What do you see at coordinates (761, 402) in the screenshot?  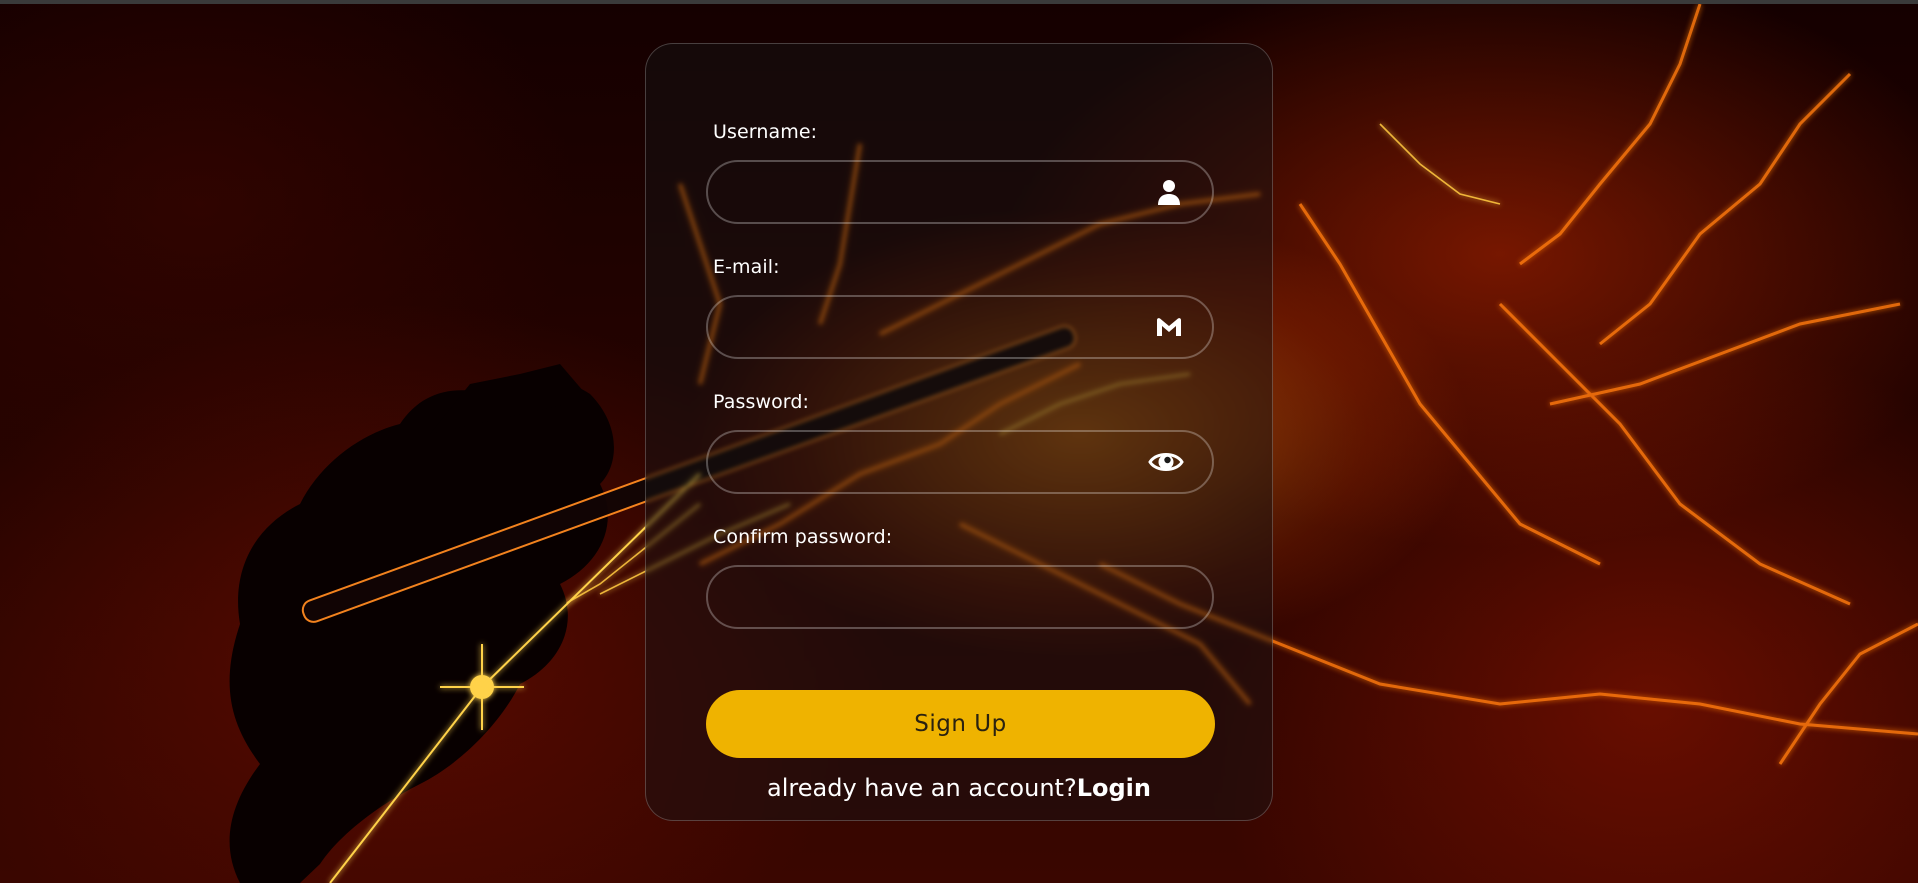 I see `password-label: Password:` at bounding box center [761, 402].